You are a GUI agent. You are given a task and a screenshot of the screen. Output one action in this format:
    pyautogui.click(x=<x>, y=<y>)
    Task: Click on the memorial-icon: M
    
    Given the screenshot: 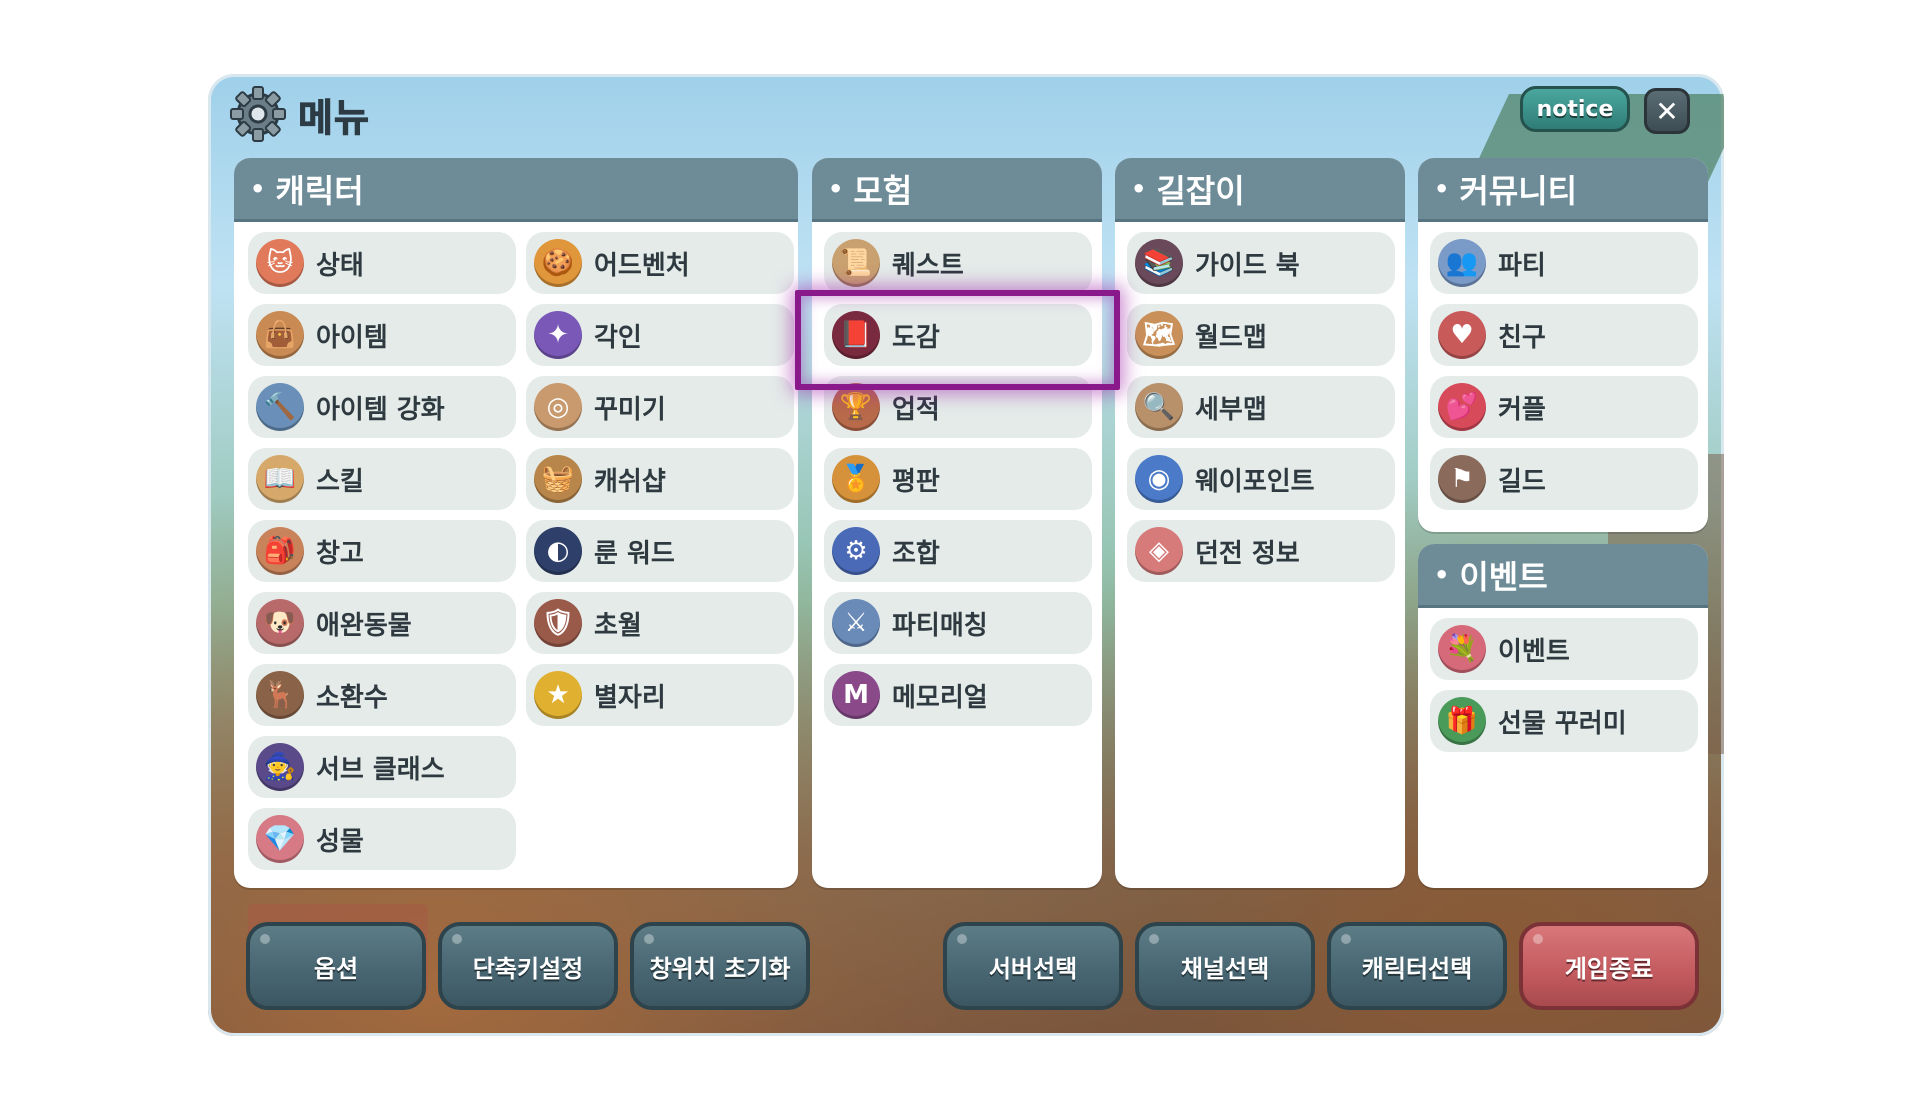 What is the action you would take?
    pyautogui.click(x=856, y=695)
    